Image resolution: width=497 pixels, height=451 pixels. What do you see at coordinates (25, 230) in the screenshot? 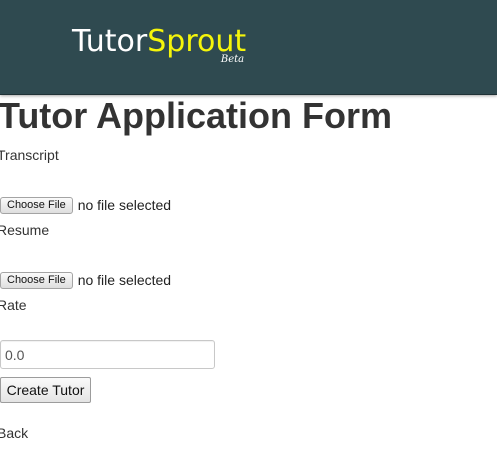
I see `resume-label: Resume` at bounding box center [25, 230].